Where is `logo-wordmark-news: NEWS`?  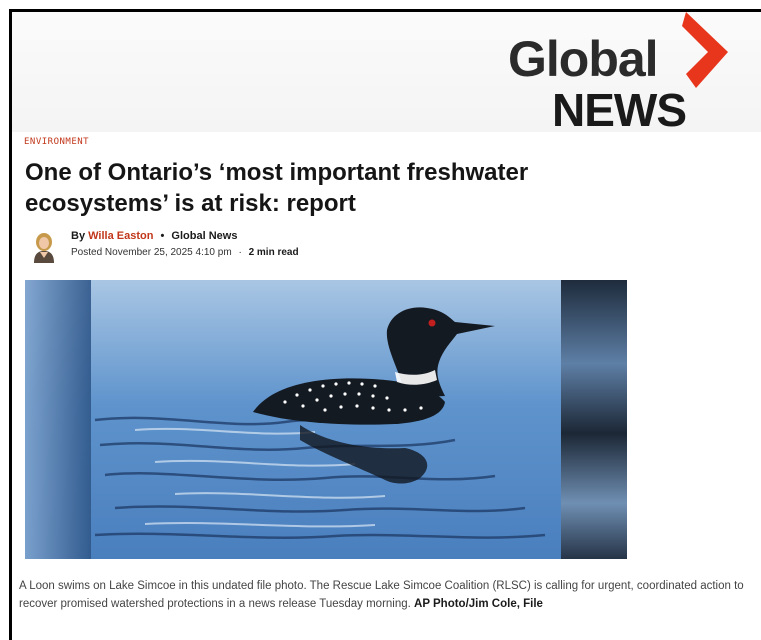 logo-wordmark-news: NEWS is located at coordinates (619, 110).